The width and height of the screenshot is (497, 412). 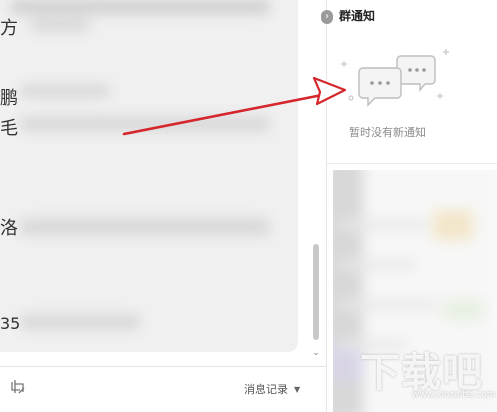 What do you see at coordinates (9, 228) in the screenshot?
I see `partial-text-4: 洛` at bounding box center [9, 228].